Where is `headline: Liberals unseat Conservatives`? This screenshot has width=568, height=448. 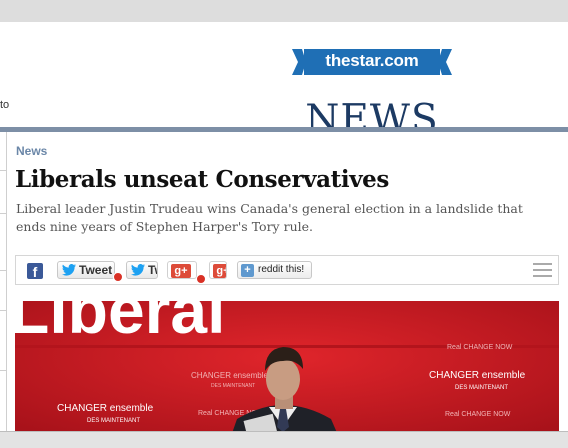
headline: Liberals unseat Conservatives is located at coordinates (202, 179).